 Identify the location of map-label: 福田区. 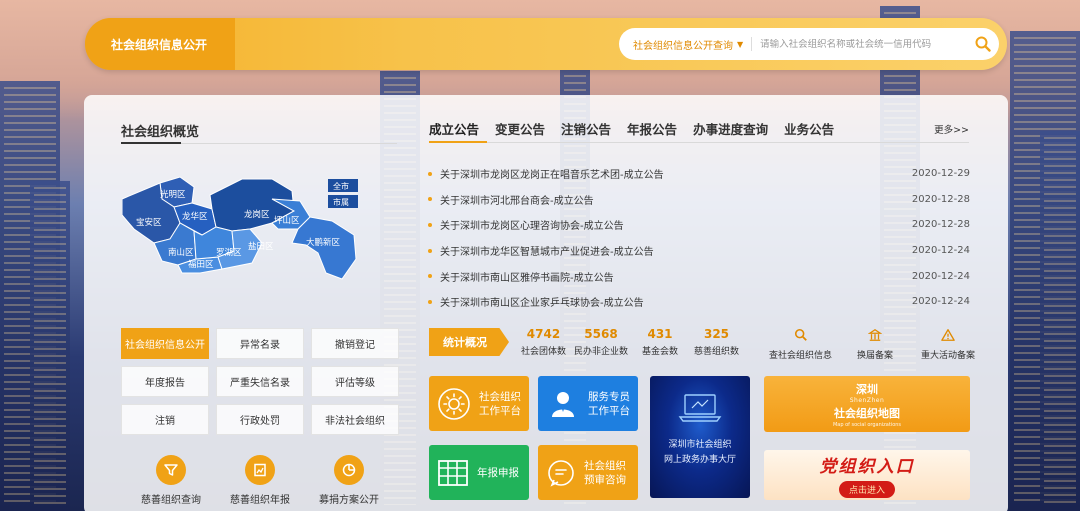
(201, 264).